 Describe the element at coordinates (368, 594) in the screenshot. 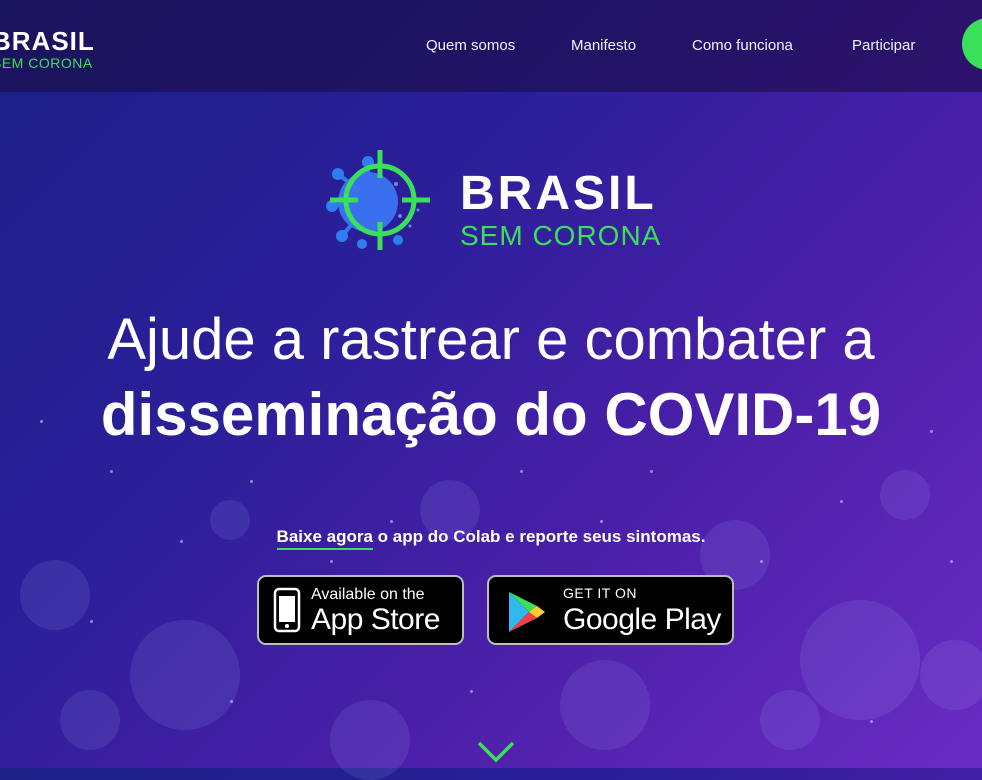

I see `app-store-small-text: Available on the` at that location.